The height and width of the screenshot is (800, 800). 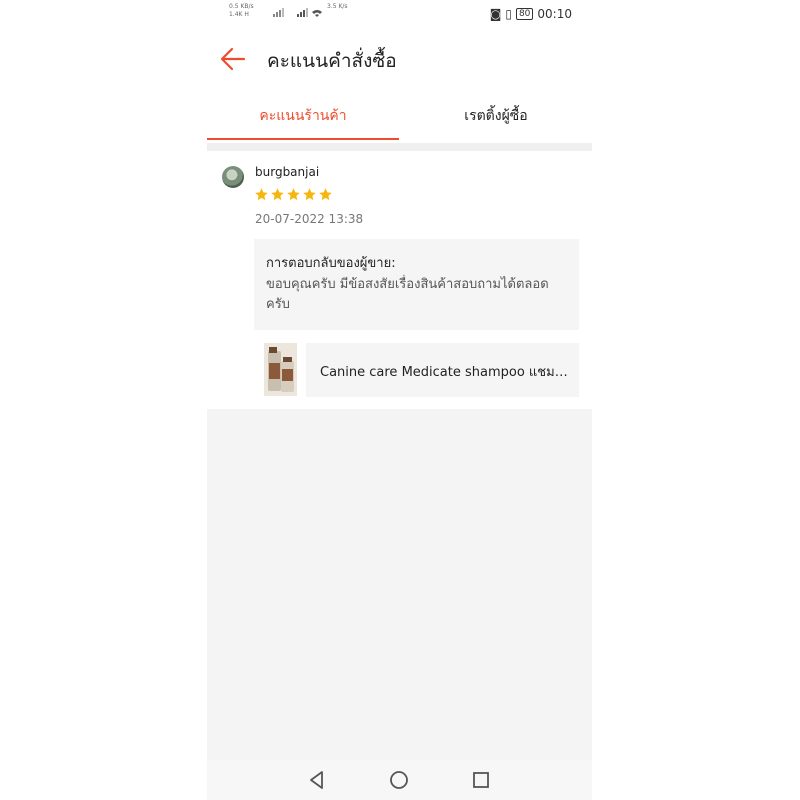 What do you see at coordinates (332, 61) in the screenshot?
I see `page-title: คะแนนคำสั่งซื้อ` at bounding box center [332, 61].